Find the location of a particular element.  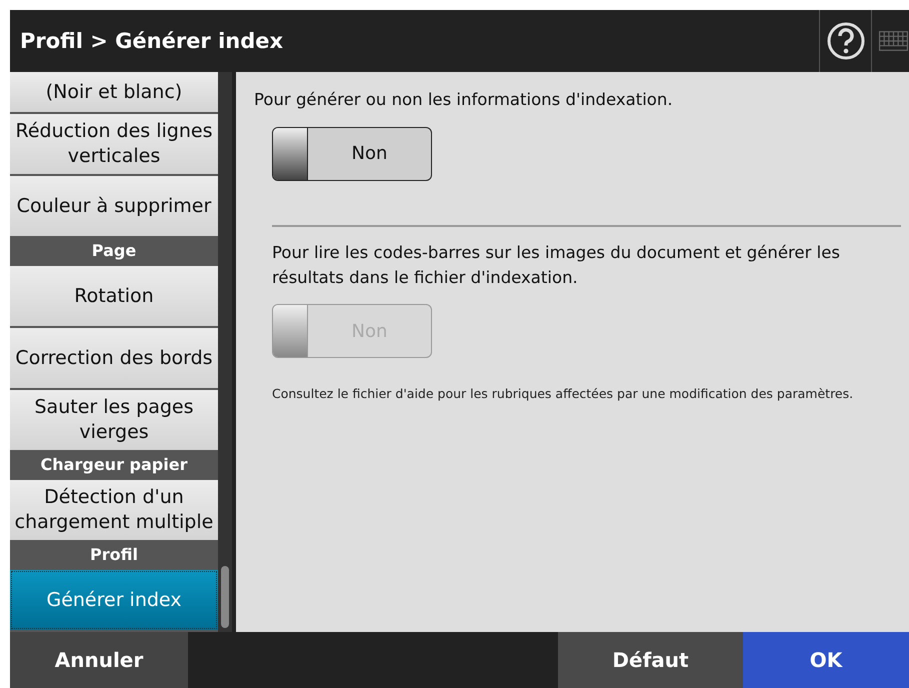

sidebar-item: Réduction des lignes verticales is located at coordinates (114, 144).